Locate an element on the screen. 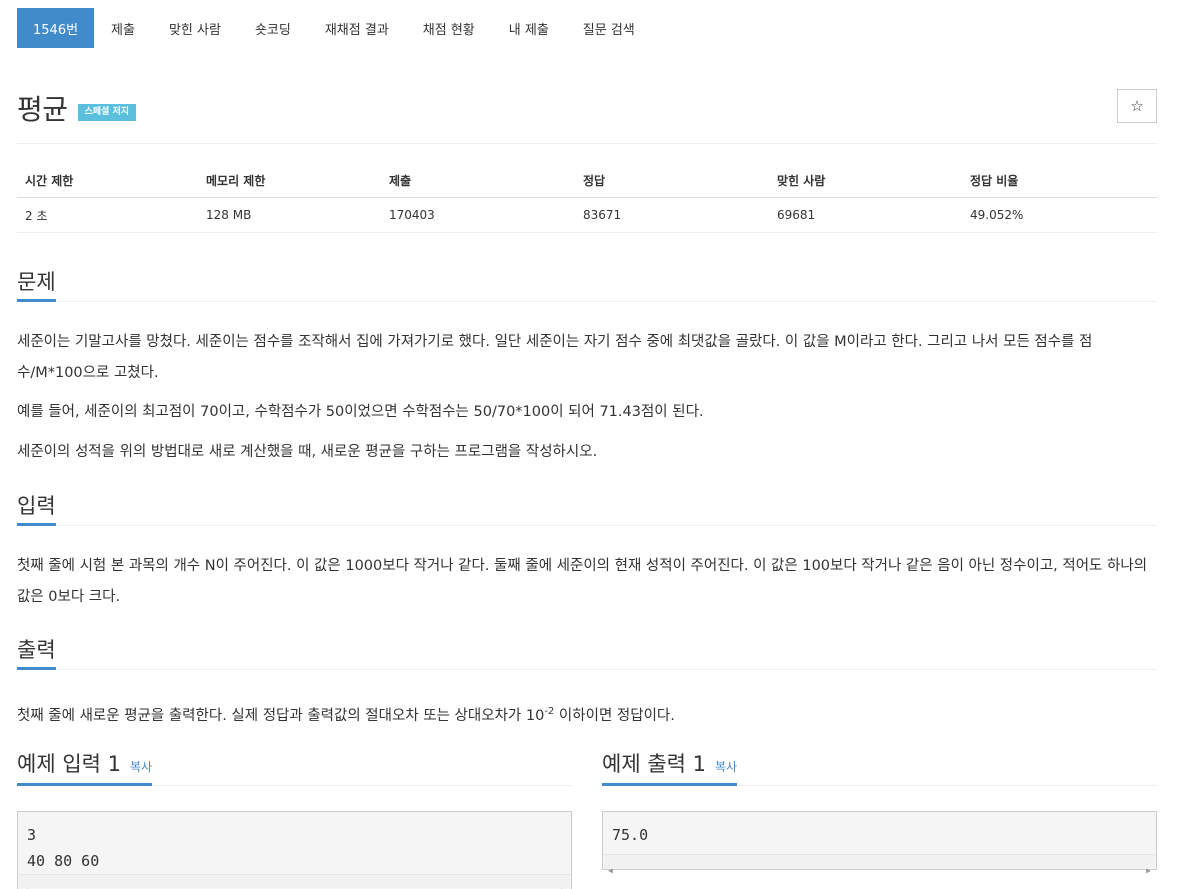 Image resolution: width=1187 pixels, height=889 pixels. example-input-box: 3 40 80 60 ◀ ▶ is located at coordinates (294, 850).